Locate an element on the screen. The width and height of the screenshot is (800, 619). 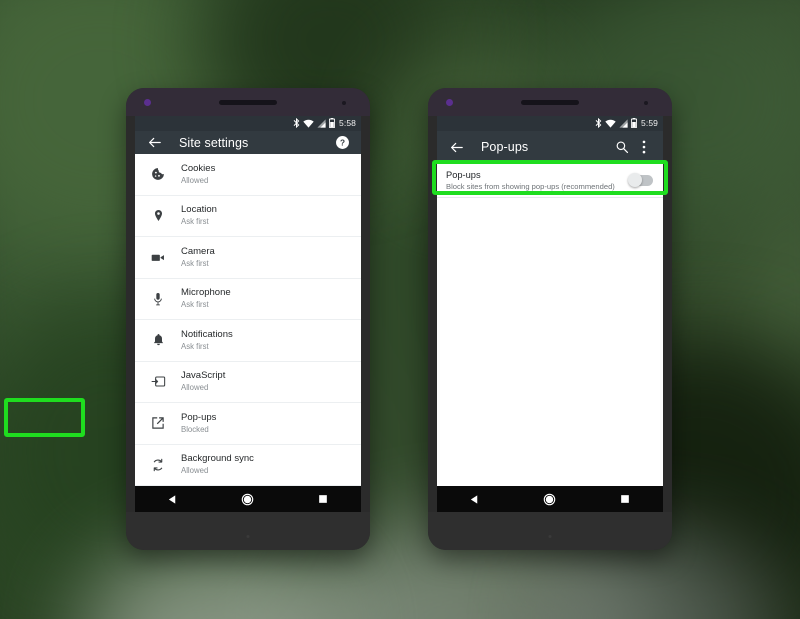
list-item-title: Notifications is located at coordinates (207, 334).